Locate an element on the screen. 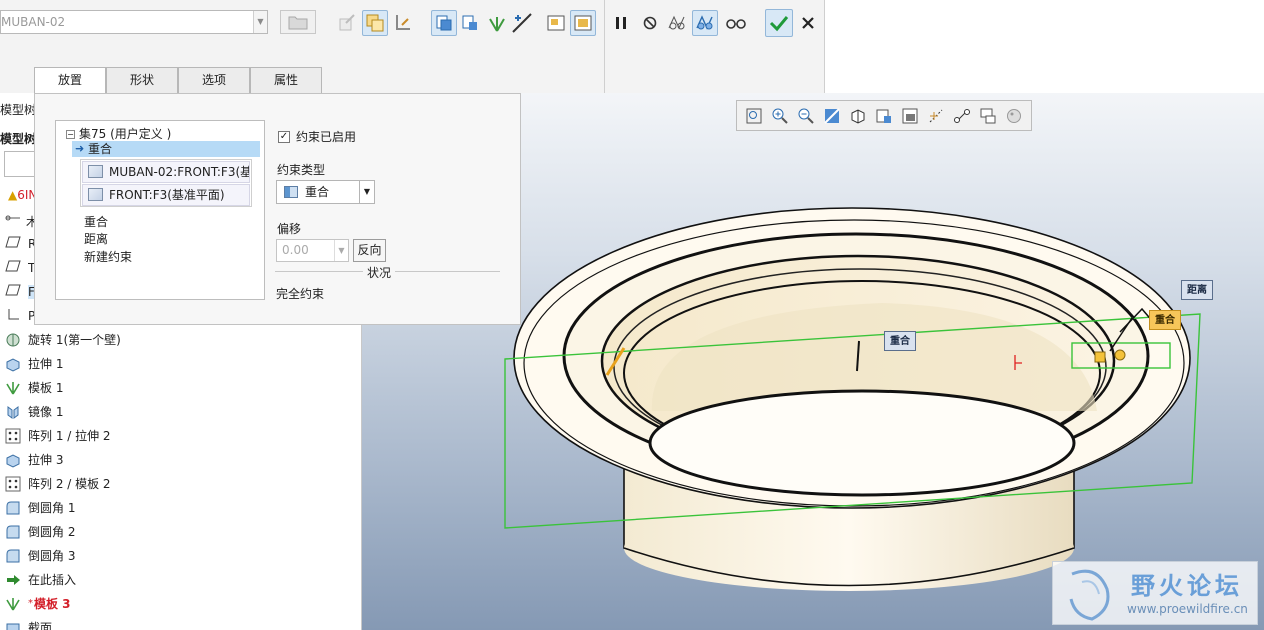  distance-annotation: 距离 is located at coordinates (1197, 290).